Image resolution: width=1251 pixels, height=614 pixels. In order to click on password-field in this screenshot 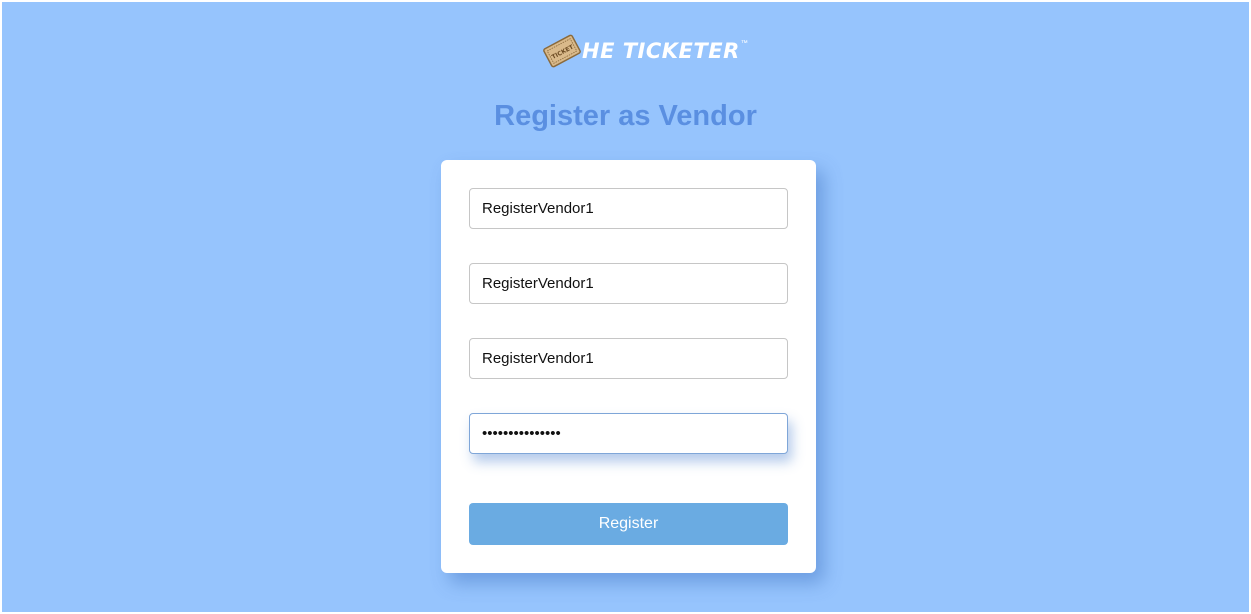, I will do `click(628, 433)`.